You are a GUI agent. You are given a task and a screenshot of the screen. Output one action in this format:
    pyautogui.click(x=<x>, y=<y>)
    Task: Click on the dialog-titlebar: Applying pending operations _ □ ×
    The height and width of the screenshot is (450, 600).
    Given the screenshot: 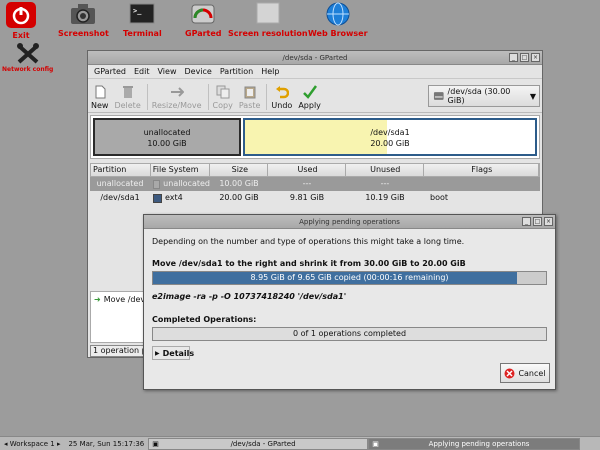 What is the action you would take?
    pyautogui.click(x=349, y=222)
    